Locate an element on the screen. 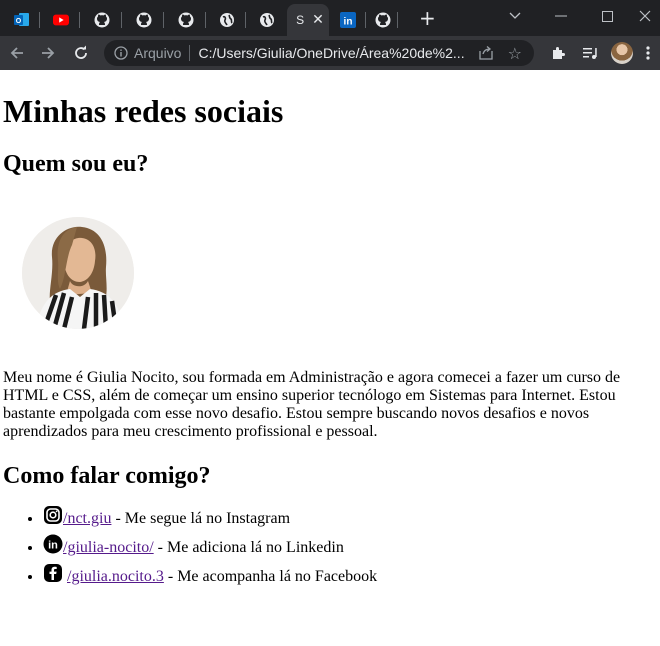  close-window-icon is located at coordinates (645, 16).